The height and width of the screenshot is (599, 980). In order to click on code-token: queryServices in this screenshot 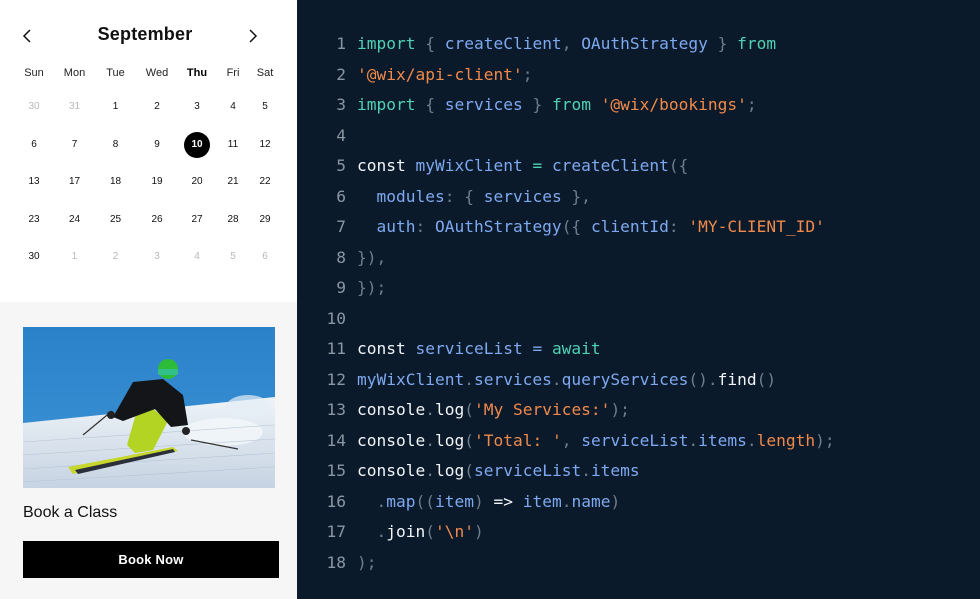, I will do `click(625, 379)`.